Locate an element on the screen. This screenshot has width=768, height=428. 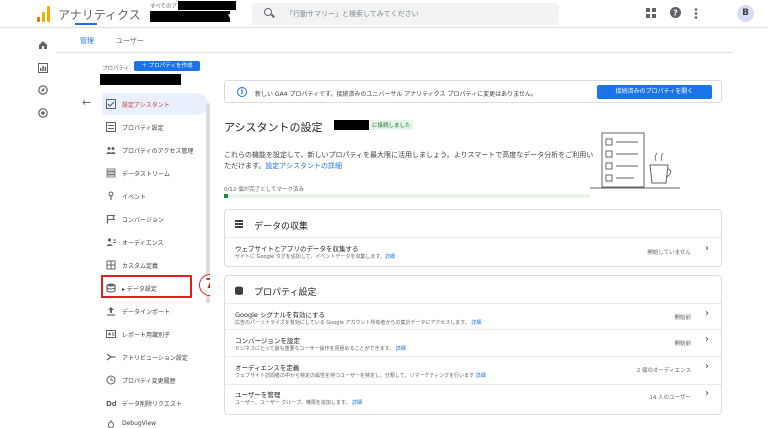
nav-audiences: オーディエンス is located at coordinates (155, 242).